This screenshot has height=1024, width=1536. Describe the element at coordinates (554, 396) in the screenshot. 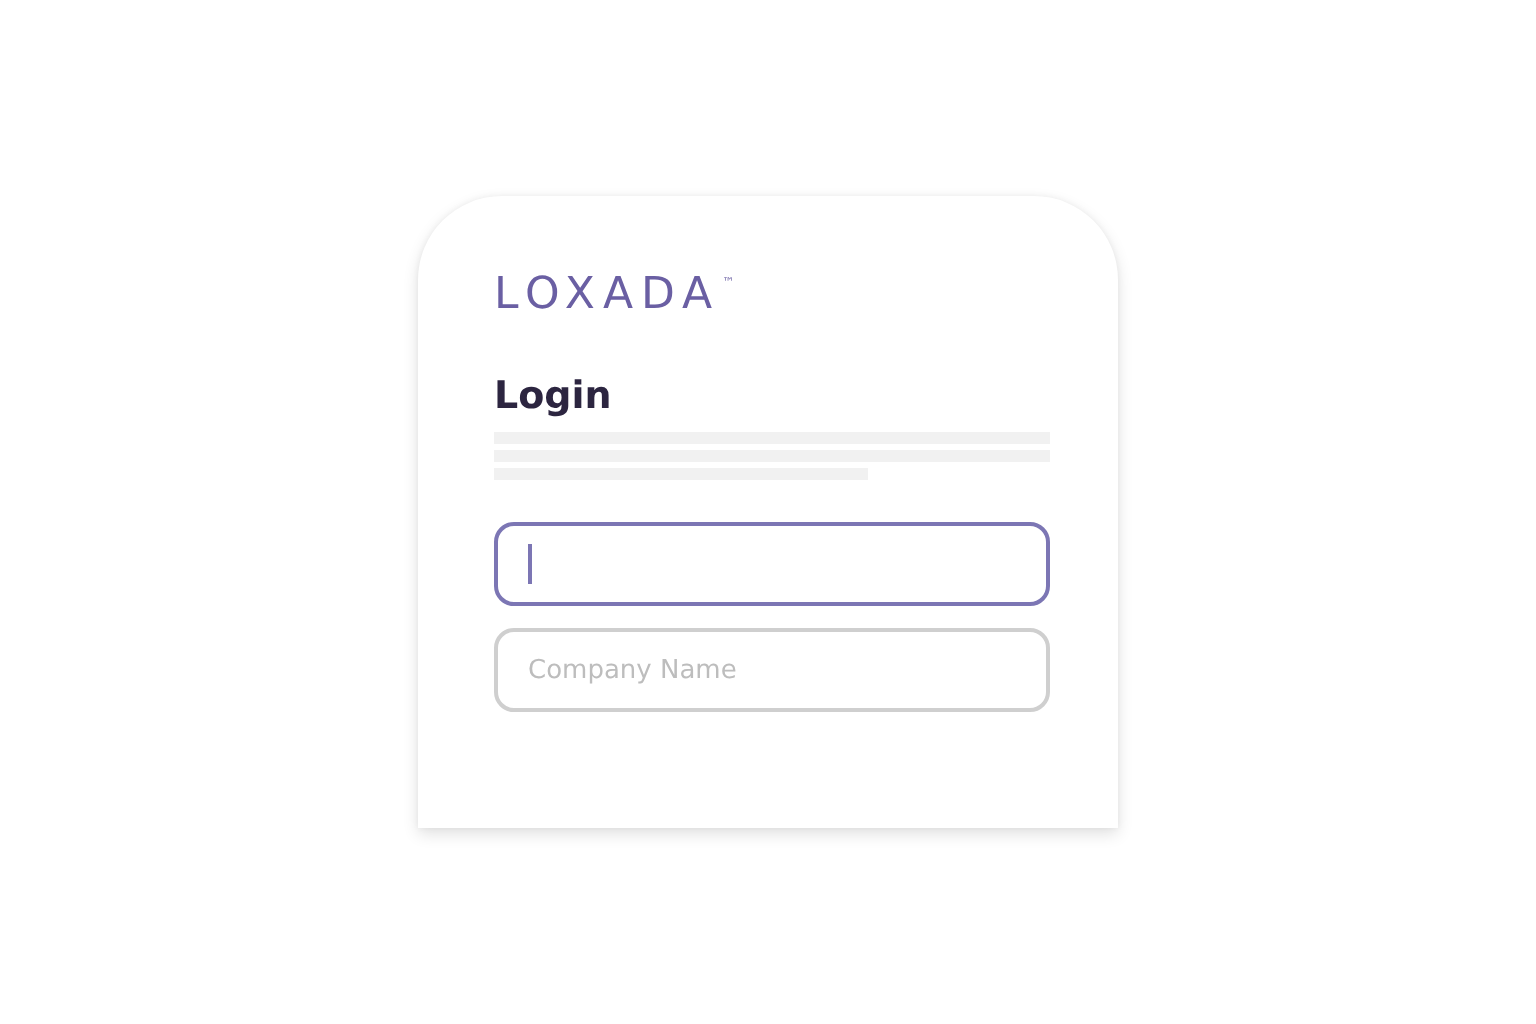

I see `login-heading: Login` at that location.